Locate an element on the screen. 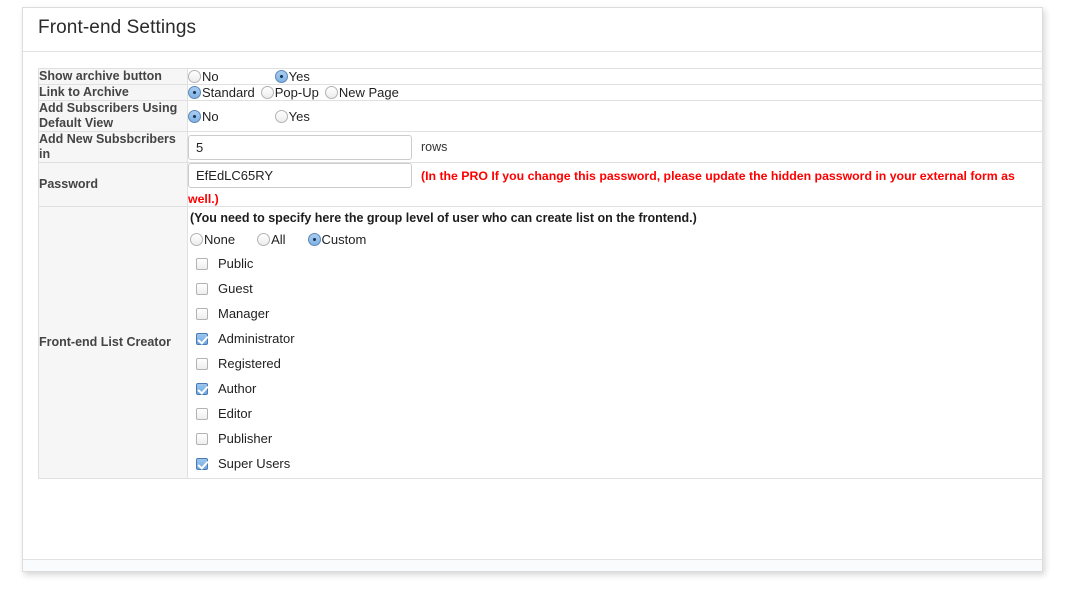 The width and height of the screenshot is (1065, 591). radio-option-creator-all: All is located at coordinates (271, 239).